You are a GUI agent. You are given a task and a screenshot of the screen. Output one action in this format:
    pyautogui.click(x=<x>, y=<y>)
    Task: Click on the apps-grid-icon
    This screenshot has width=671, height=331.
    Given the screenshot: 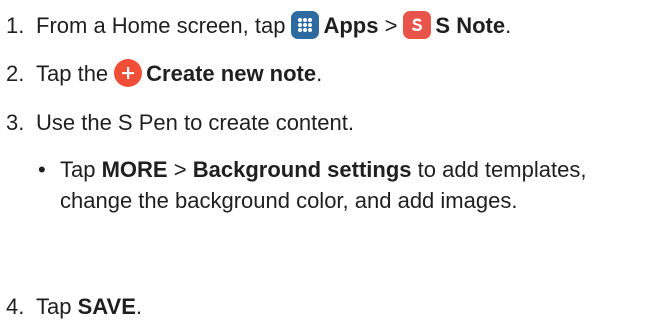 What is the action you would take?
    pyautogui.click(x=305, y=25)
    